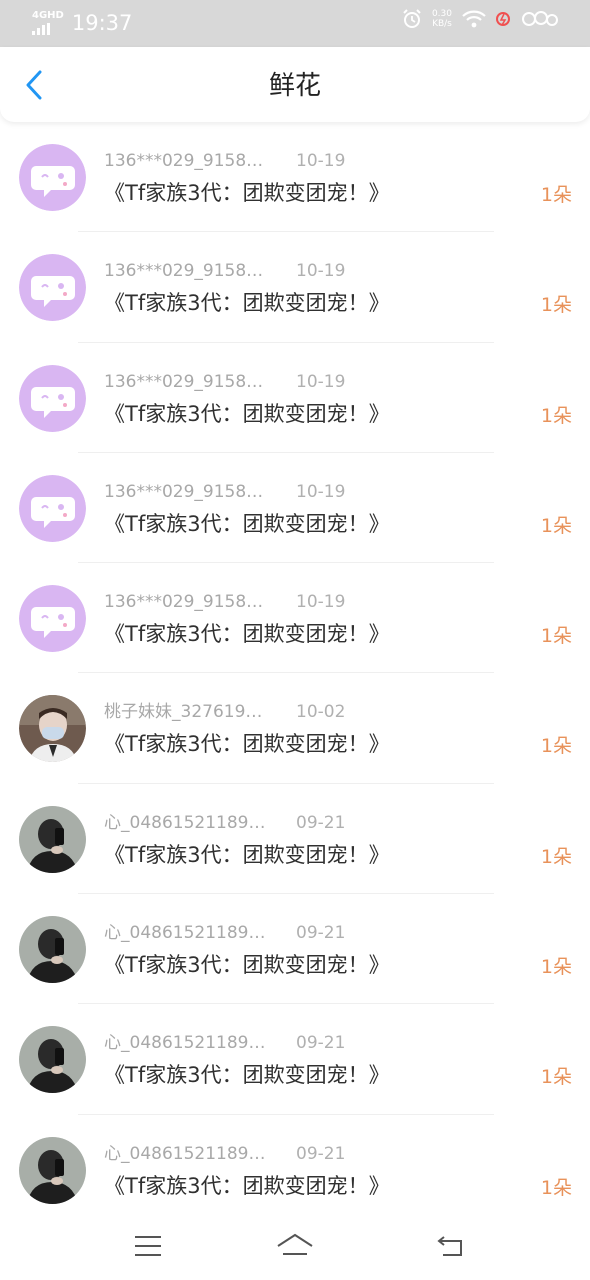 The image size is (590, 1280). What do you see at coordinates (540, 18) in the screenshot?
I see `notification-icons` at bounding box center [540, 18].